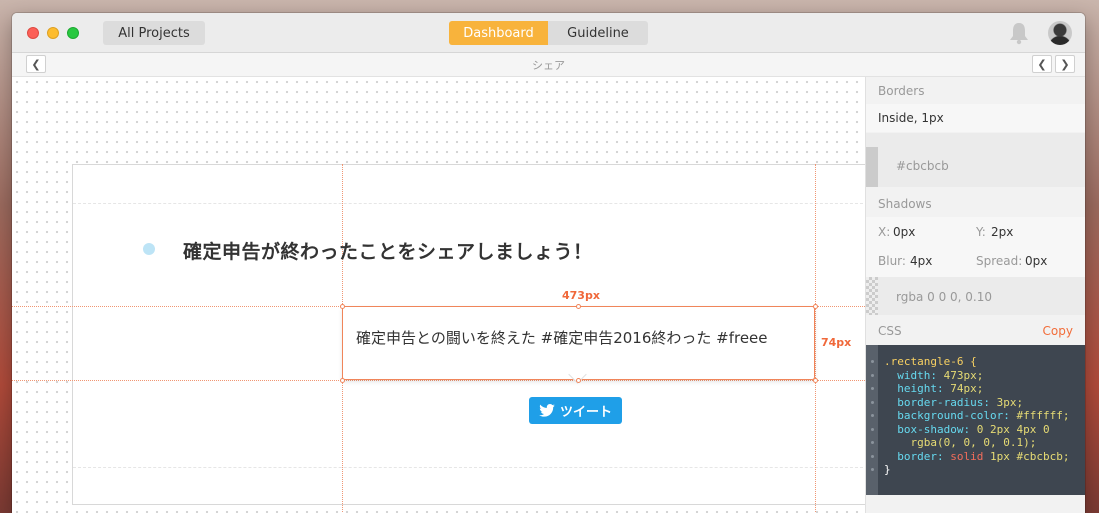 Image resolution: width=1099 pixels, height=513 pixels. Describe the element at coordinates (884, 232) in the screenshot. I see `shadow-x-label: X:` at that location.